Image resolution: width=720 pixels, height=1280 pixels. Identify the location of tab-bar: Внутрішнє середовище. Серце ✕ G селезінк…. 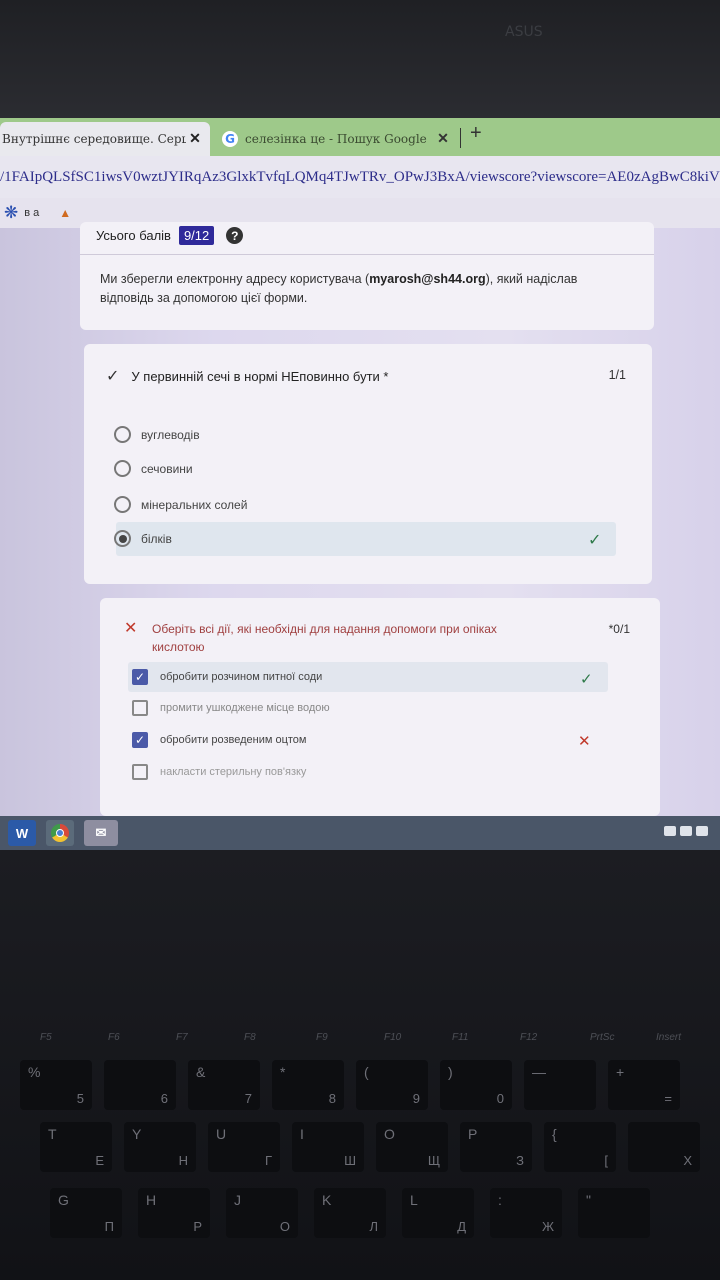
(360, 137).